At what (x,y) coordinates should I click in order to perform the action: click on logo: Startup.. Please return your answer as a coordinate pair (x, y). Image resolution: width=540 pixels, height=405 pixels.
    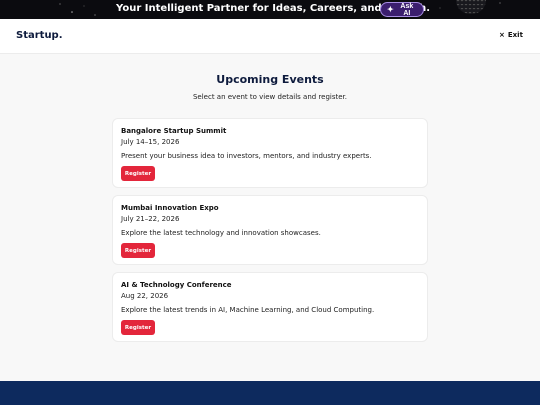
    Looking at the image, I should click on (39, 35).